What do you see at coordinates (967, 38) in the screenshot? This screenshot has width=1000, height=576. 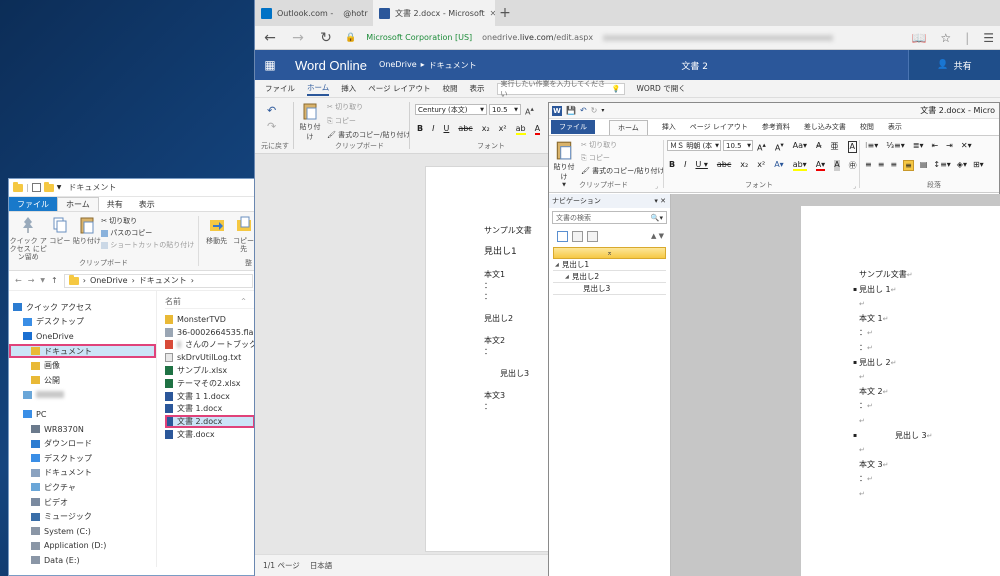 I see `hub-icon: |` at bounding box center [967, 38].